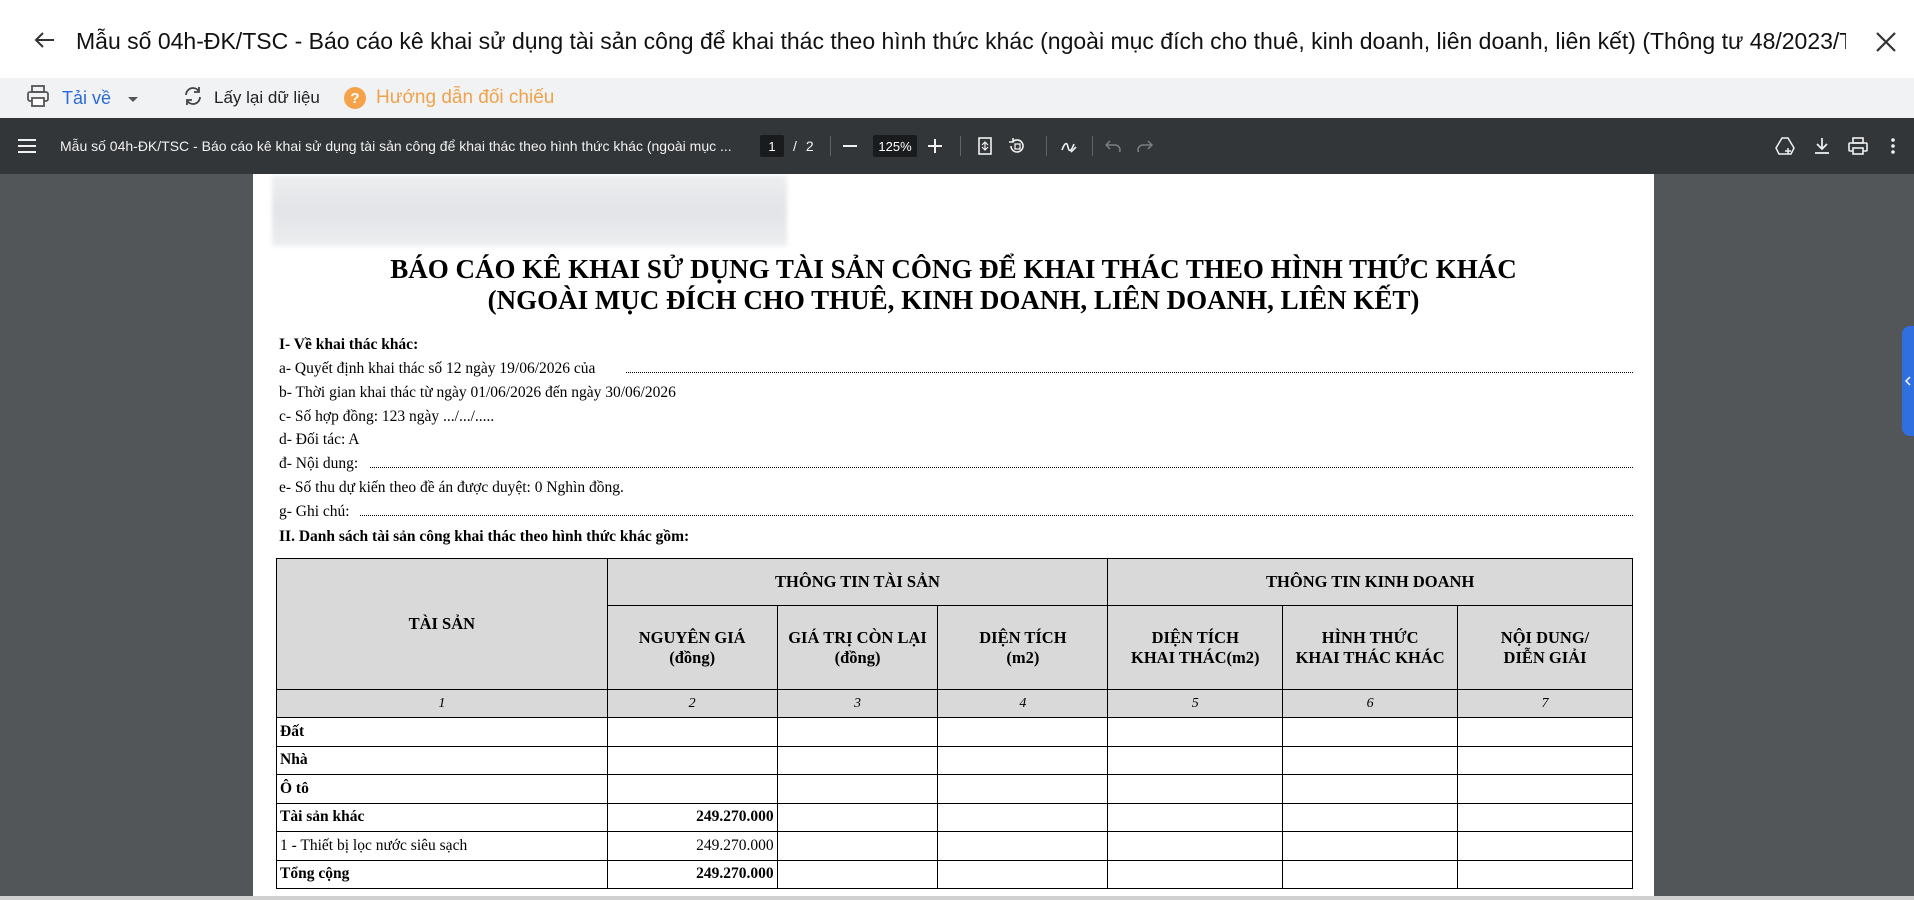 The image size is (1914, 900). Describe the element at coordinates (30, 146) in the screenshot. I see `hamburger-menu-icon` at that location.